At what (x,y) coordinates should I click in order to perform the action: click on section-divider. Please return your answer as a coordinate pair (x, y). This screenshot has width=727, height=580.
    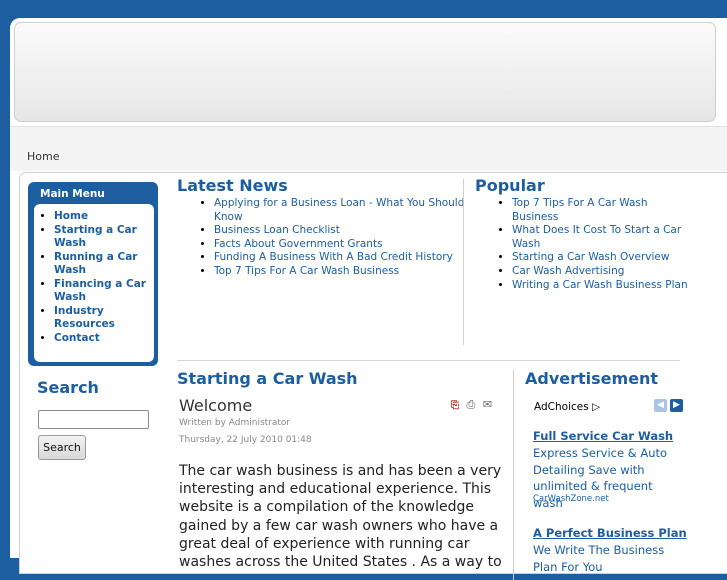
    Looking at the image, I should click on (428, 360).